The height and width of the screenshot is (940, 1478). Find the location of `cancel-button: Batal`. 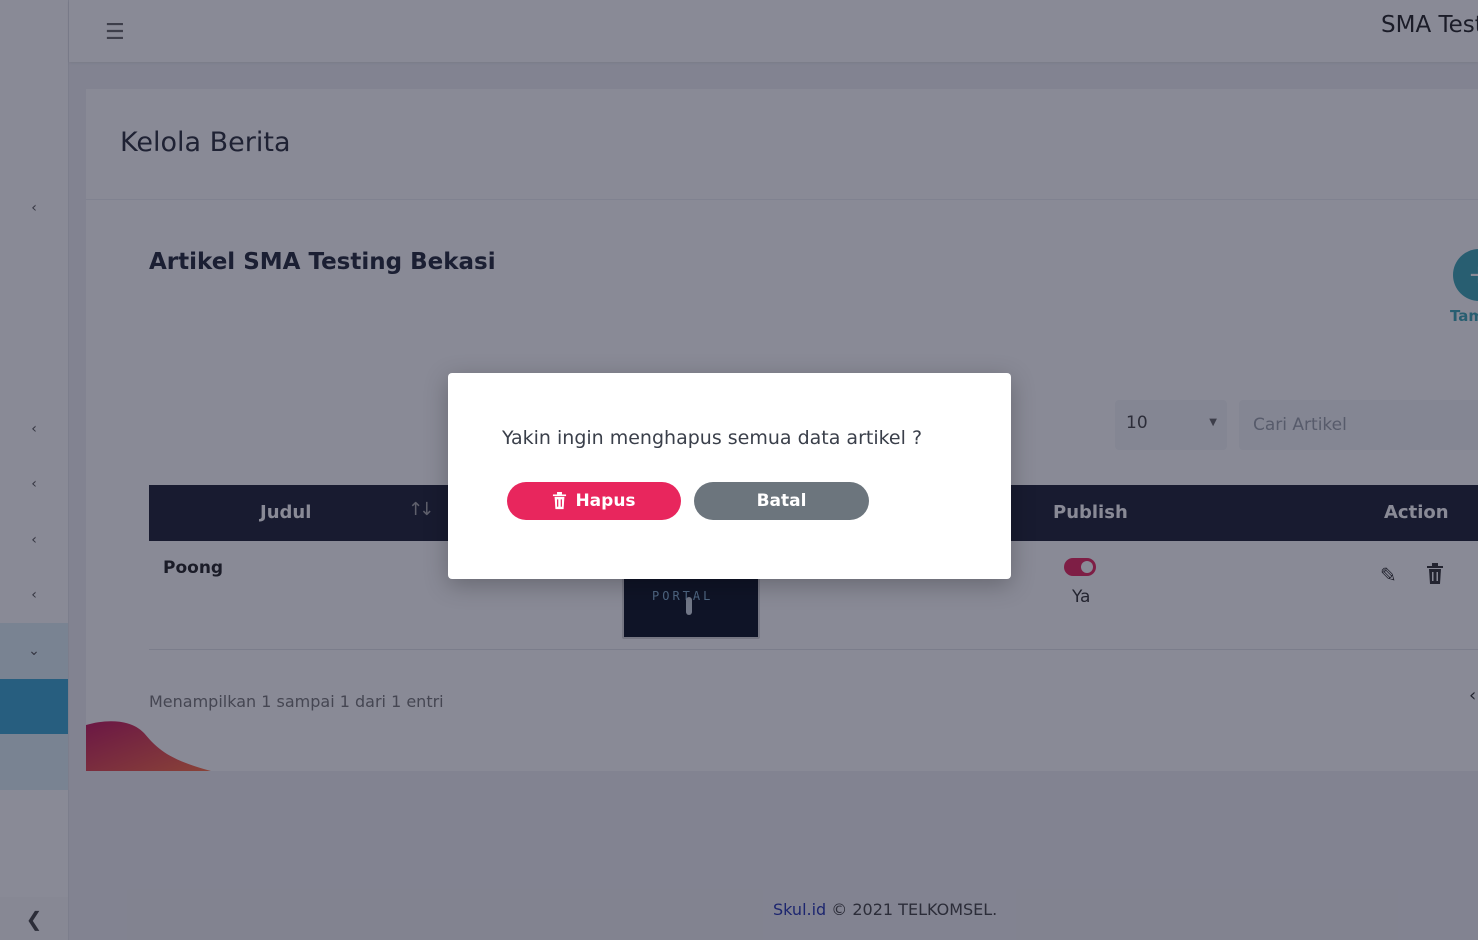

cancel-button: Batal is located at coordinates (781, 501).